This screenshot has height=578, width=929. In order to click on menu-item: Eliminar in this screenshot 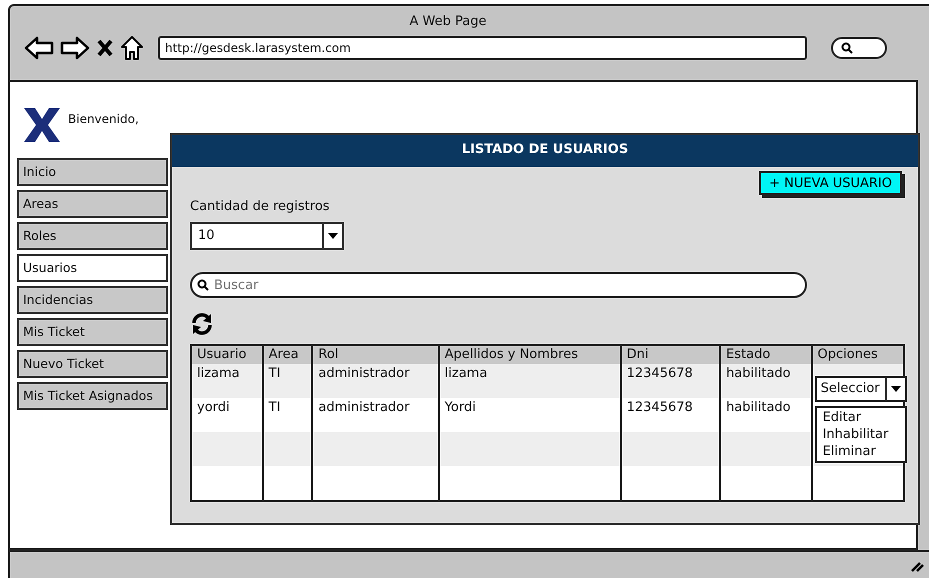, I will do `click(860, 451)`.